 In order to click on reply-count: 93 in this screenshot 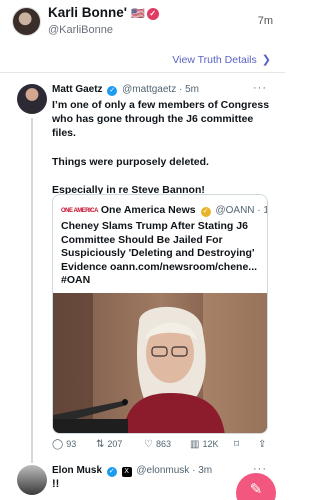, I will do `click(71, 444)`.